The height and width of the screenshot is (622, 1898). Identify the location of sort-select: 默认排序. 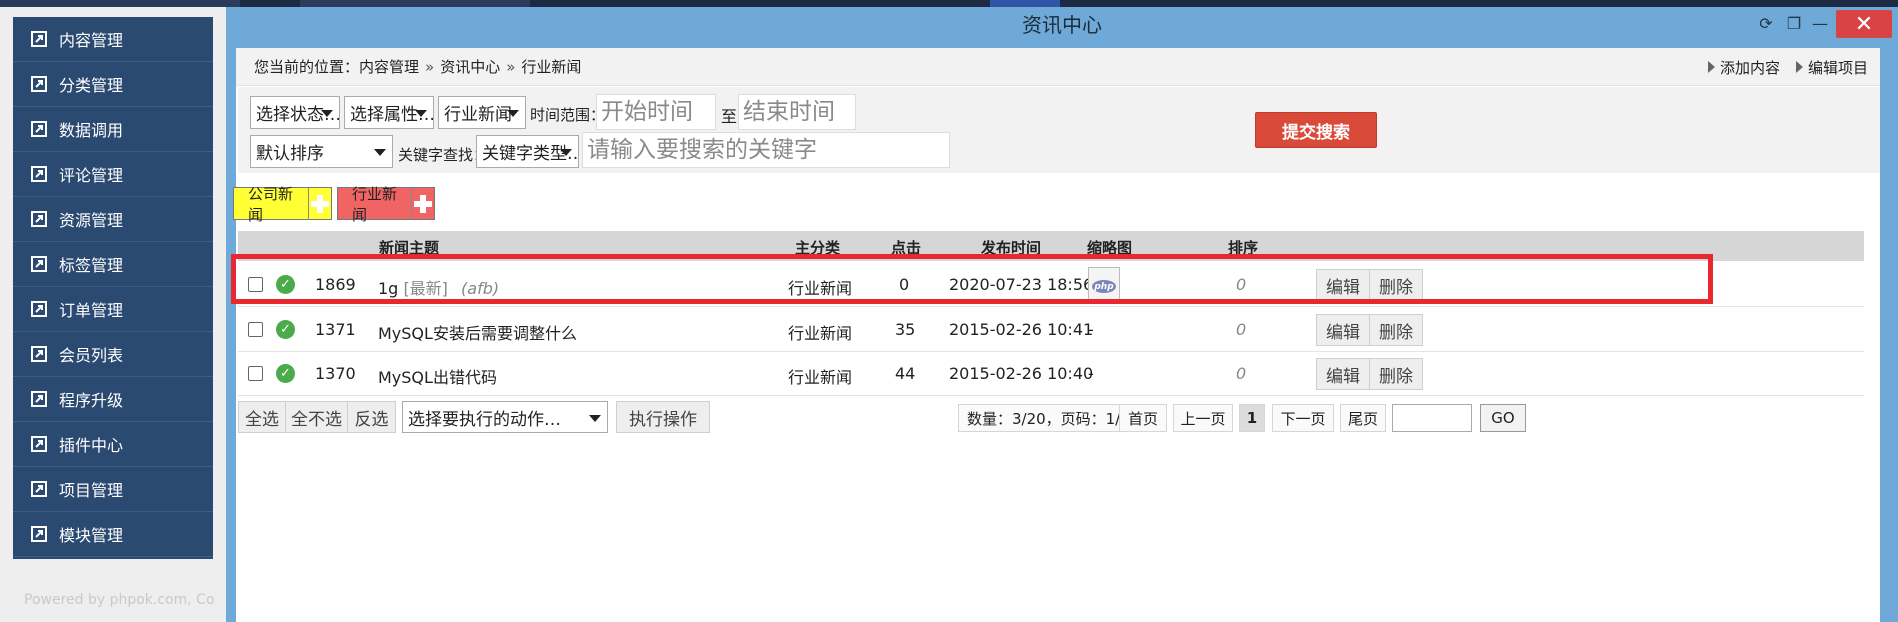
(321, 151).